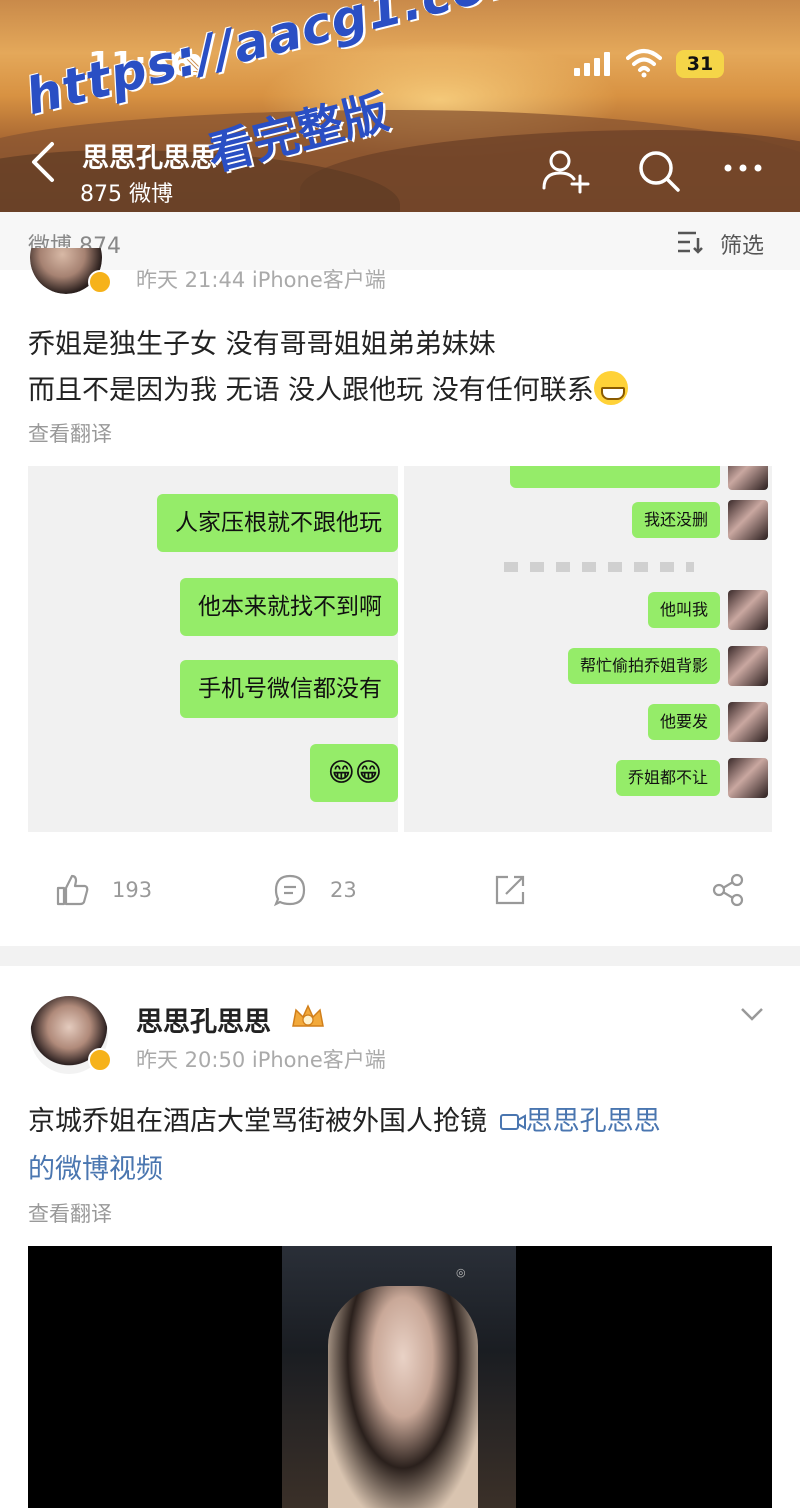 The height and width of the screenshot is (1508, 800). Describe the element at coordinates (262, 1121) in the screenshot. I see `post-text-main: 京城乔姐在酒店大堂骂街被外国人抢镜` at that location.